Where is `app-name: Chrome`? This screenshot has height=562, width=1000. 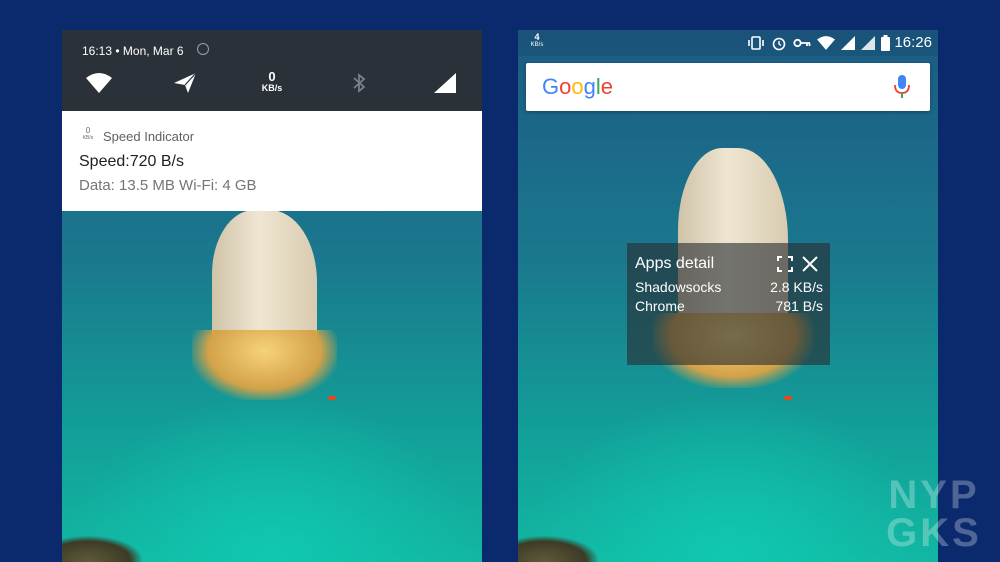
app-name: Chrome is located at coordinates (660, 306).